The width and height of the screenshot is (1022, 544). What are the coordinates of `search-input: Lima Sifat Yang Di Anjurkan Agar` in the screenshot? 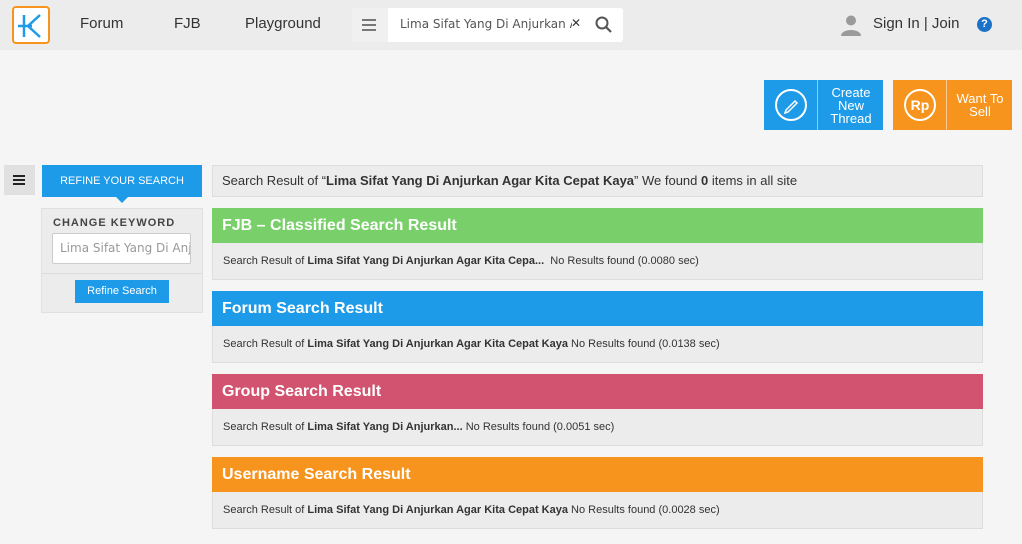 It's located at (486, 24).